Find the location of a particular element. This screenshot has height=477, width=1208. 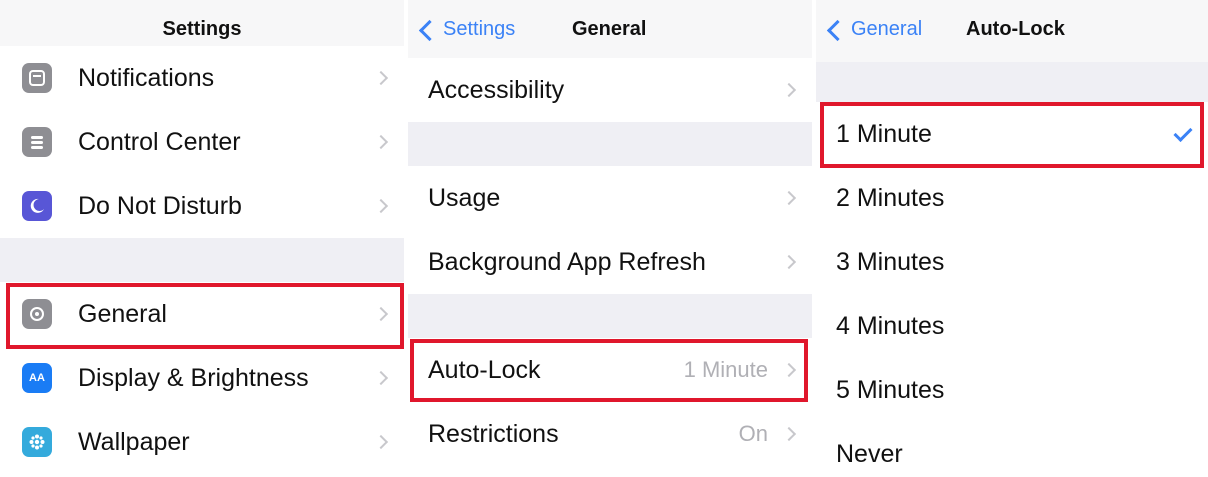

settings-item-wallpaper: Wallpaper is located at coordinates (202, 442).